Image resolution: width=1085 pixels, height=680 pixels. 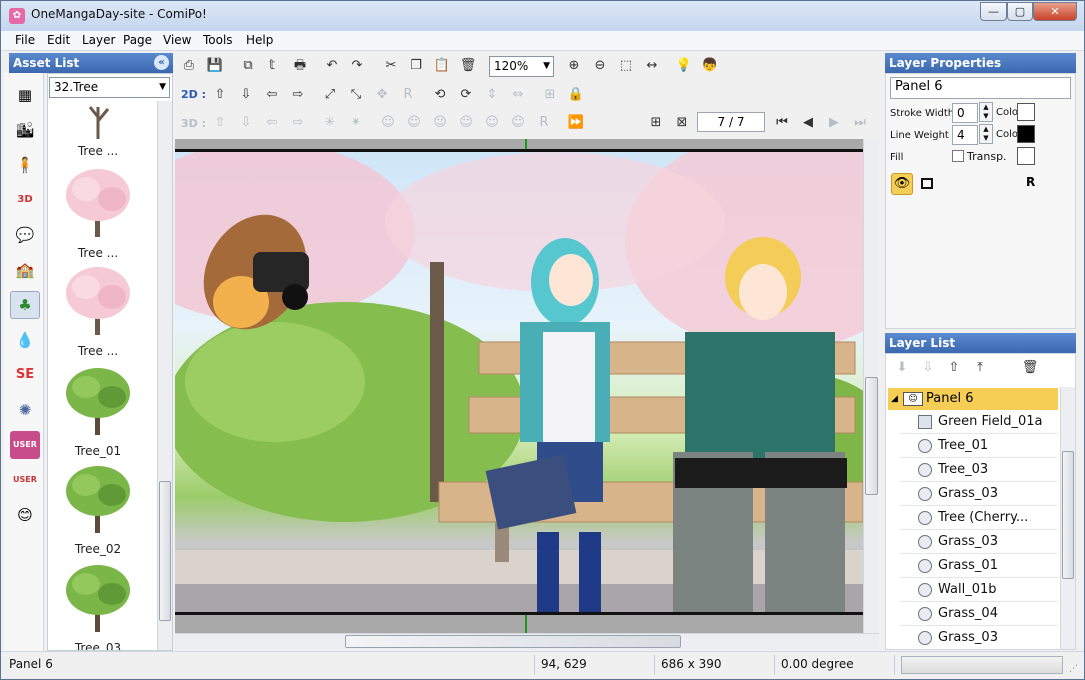 I want to click on fill-color-swatch, so click(x=1026, y=156).